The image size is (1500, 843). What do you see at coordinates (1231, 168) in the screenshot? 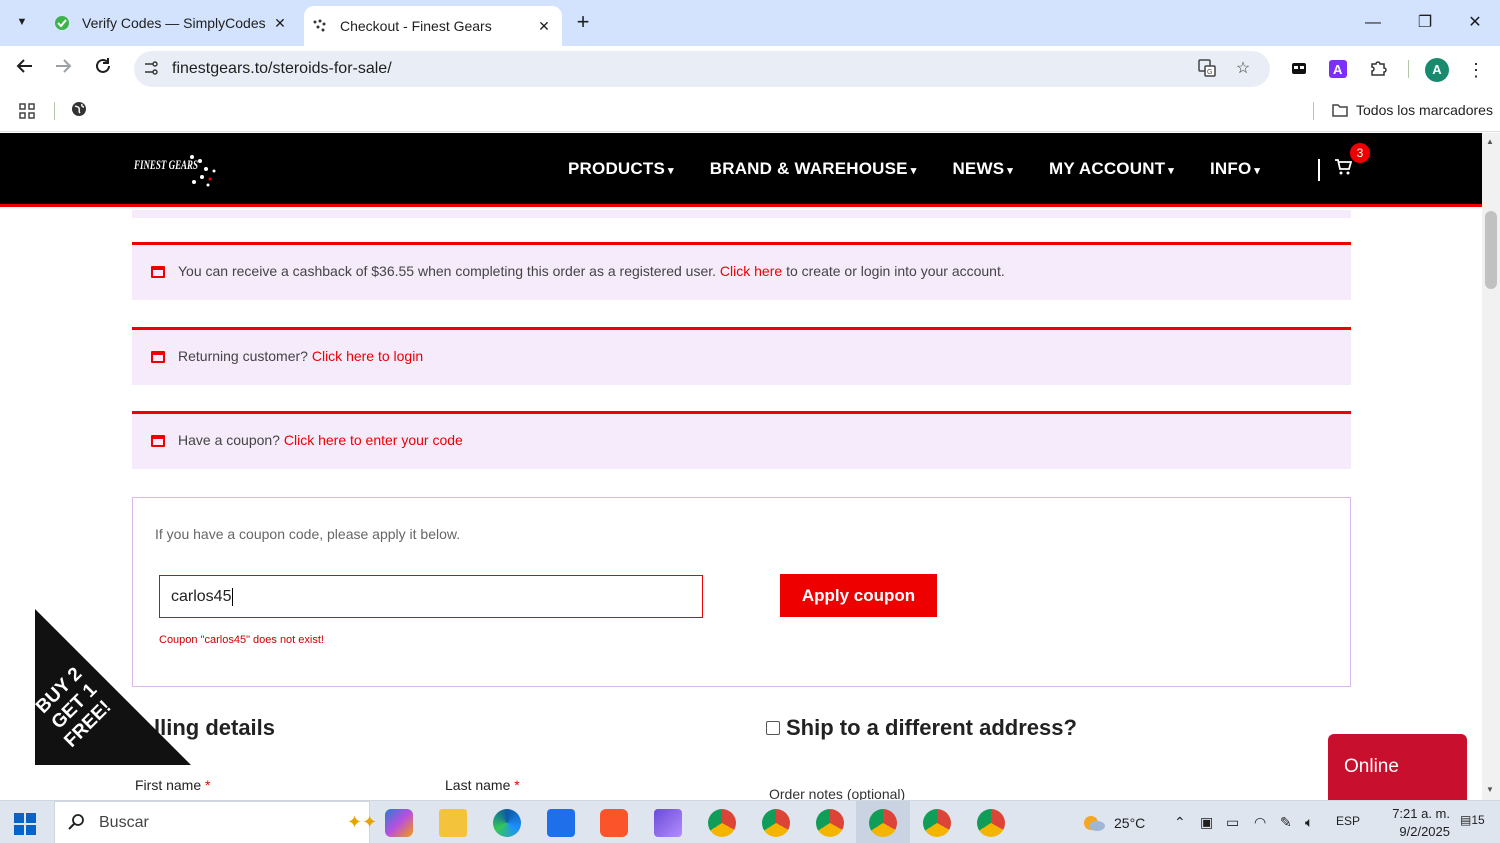
I see `menu-label: INFO` at bounding box center [1231, 168].